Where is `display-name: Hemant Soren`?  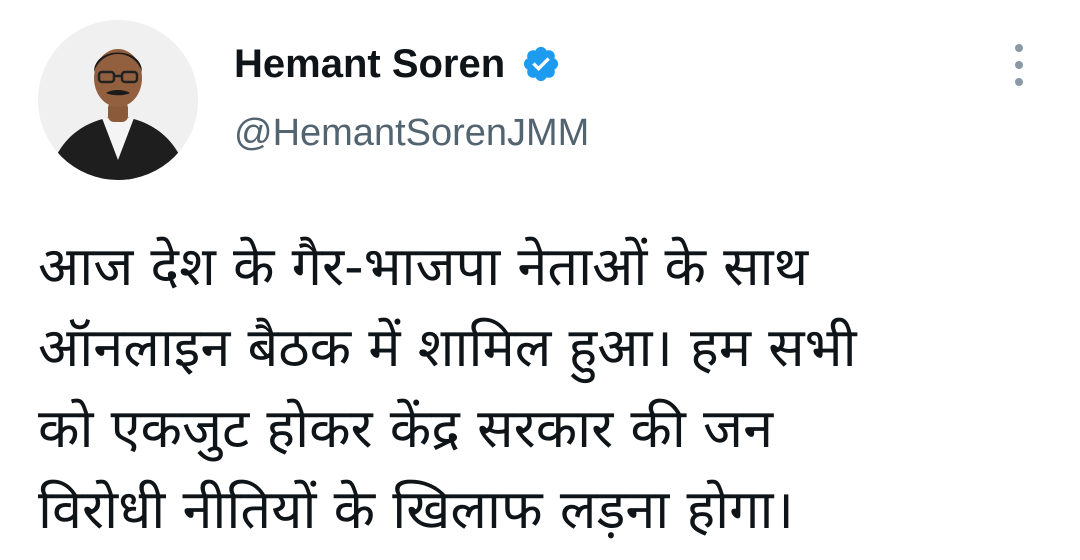
display-name: Hemant Soren is located at coordinates (369, 64).